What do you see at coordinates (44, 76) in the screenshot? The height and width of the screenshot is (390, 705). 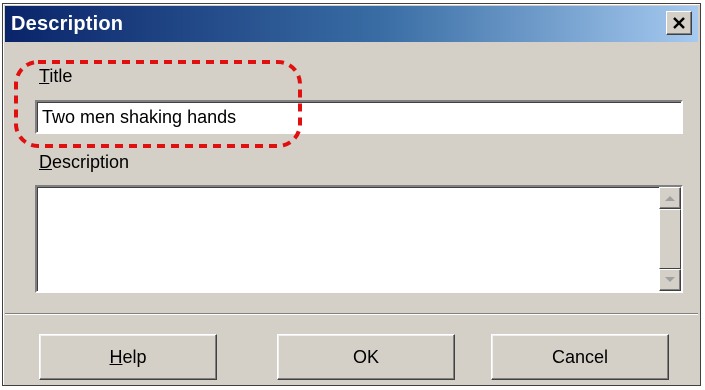 I see `title-label-mnemonic: T` at bounding box center [44, 76].